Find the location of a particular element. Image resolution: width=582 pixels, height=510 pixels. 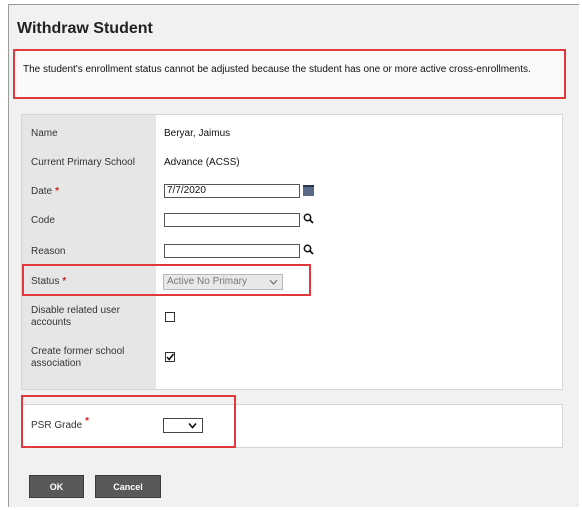

ok-button: OK is located at coordinates (56, 486).